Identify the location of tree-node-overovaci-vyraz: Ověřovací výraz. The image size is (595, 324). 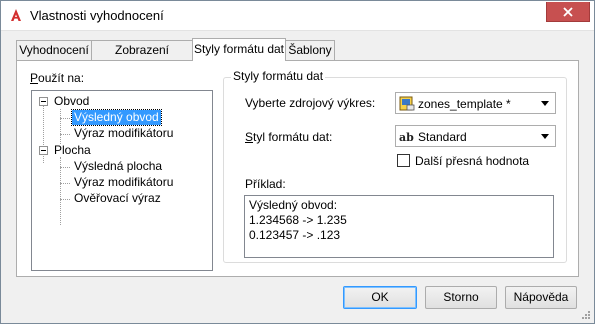
(117, 198).